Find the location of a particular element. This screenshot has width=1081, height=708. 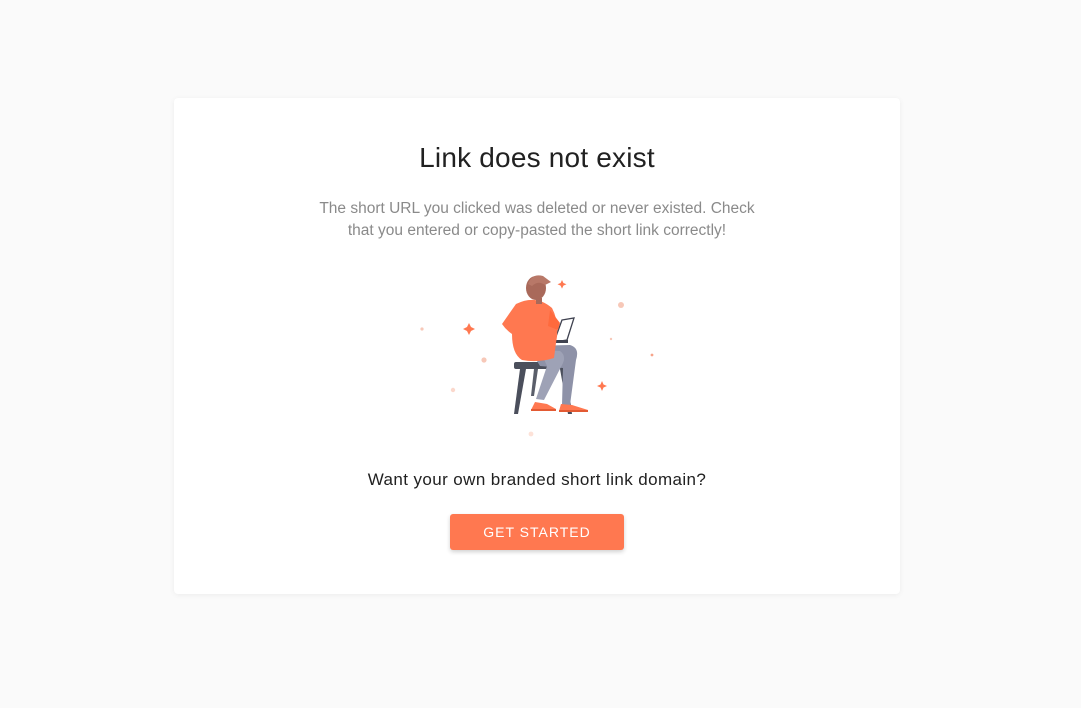

get-started-button: GET STARTED is located at coordinates (537, 532).